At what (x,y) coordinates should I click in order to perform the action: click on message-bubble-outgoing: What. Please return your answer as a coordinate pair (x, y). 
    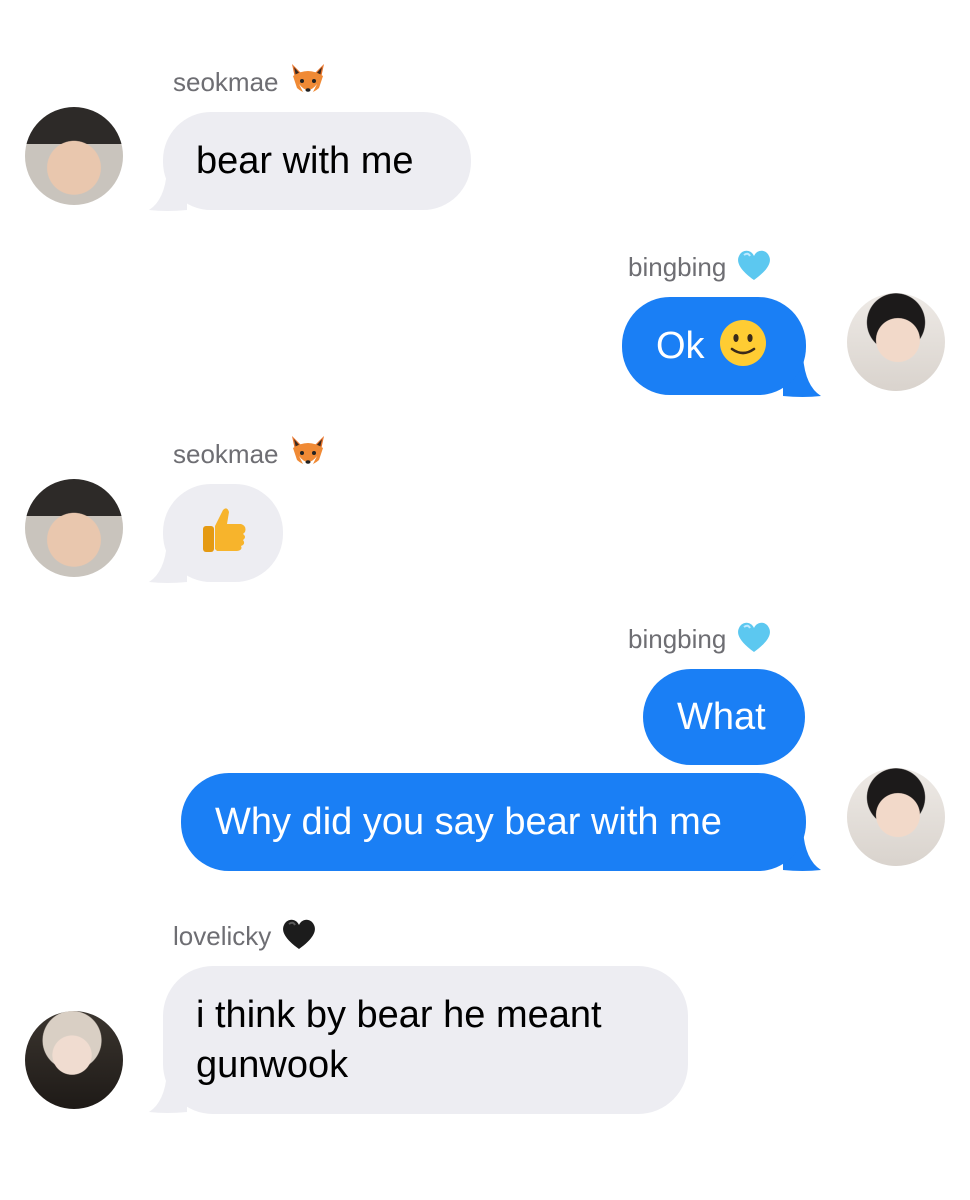
    Looking at the image, I should click on (724, 717).